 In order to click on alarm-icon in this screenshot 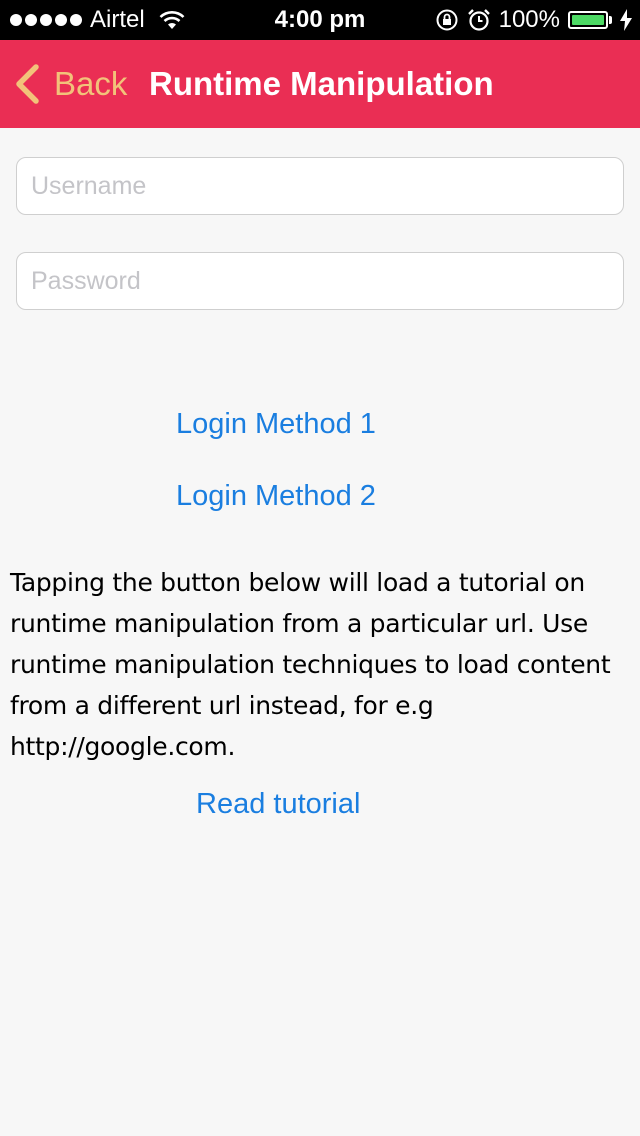, I will do `click(478, 20)`.